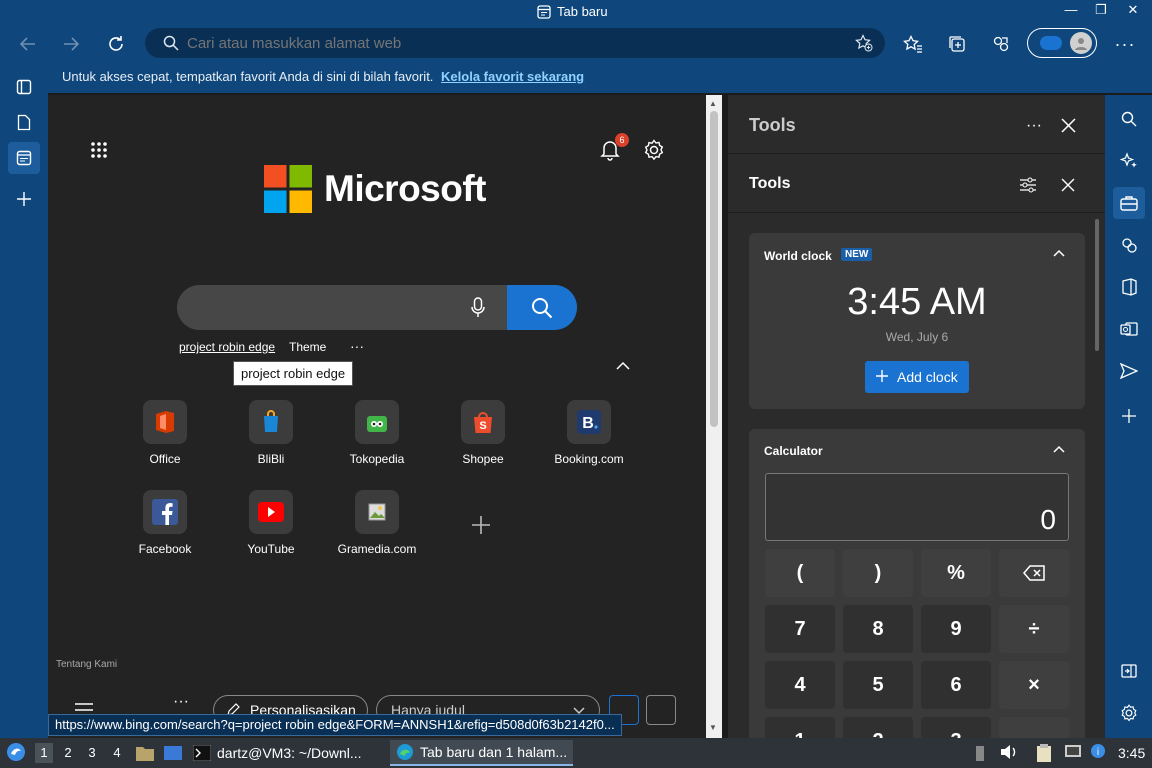 The width and height of the screenshot is (1152, 768). Describe the element at coordinates (1044, 753) in the screenshot. I see `clipboard-icon` at that location.